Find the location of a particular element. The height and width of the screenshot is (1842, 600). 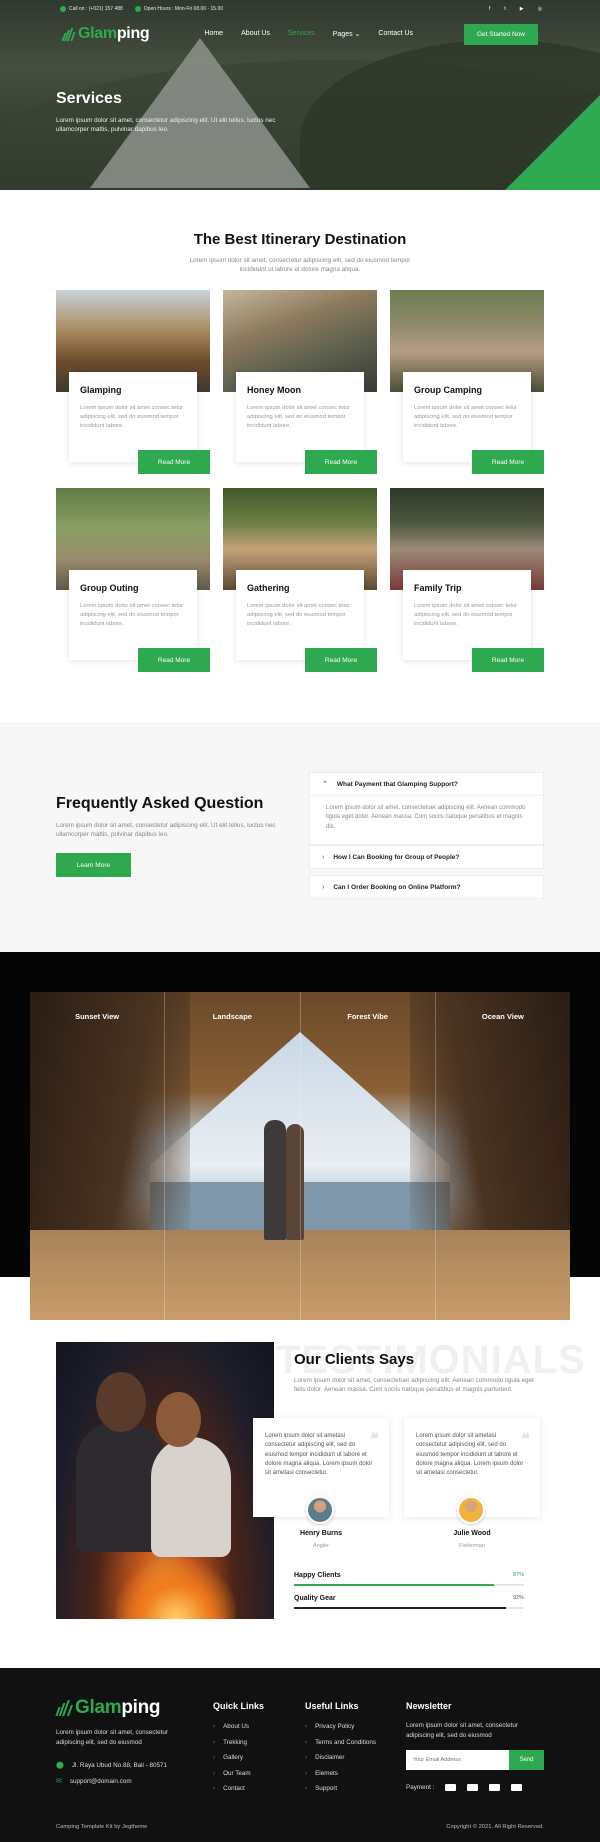

footer-link: › Our Team is located at coordinates (232, 1774).